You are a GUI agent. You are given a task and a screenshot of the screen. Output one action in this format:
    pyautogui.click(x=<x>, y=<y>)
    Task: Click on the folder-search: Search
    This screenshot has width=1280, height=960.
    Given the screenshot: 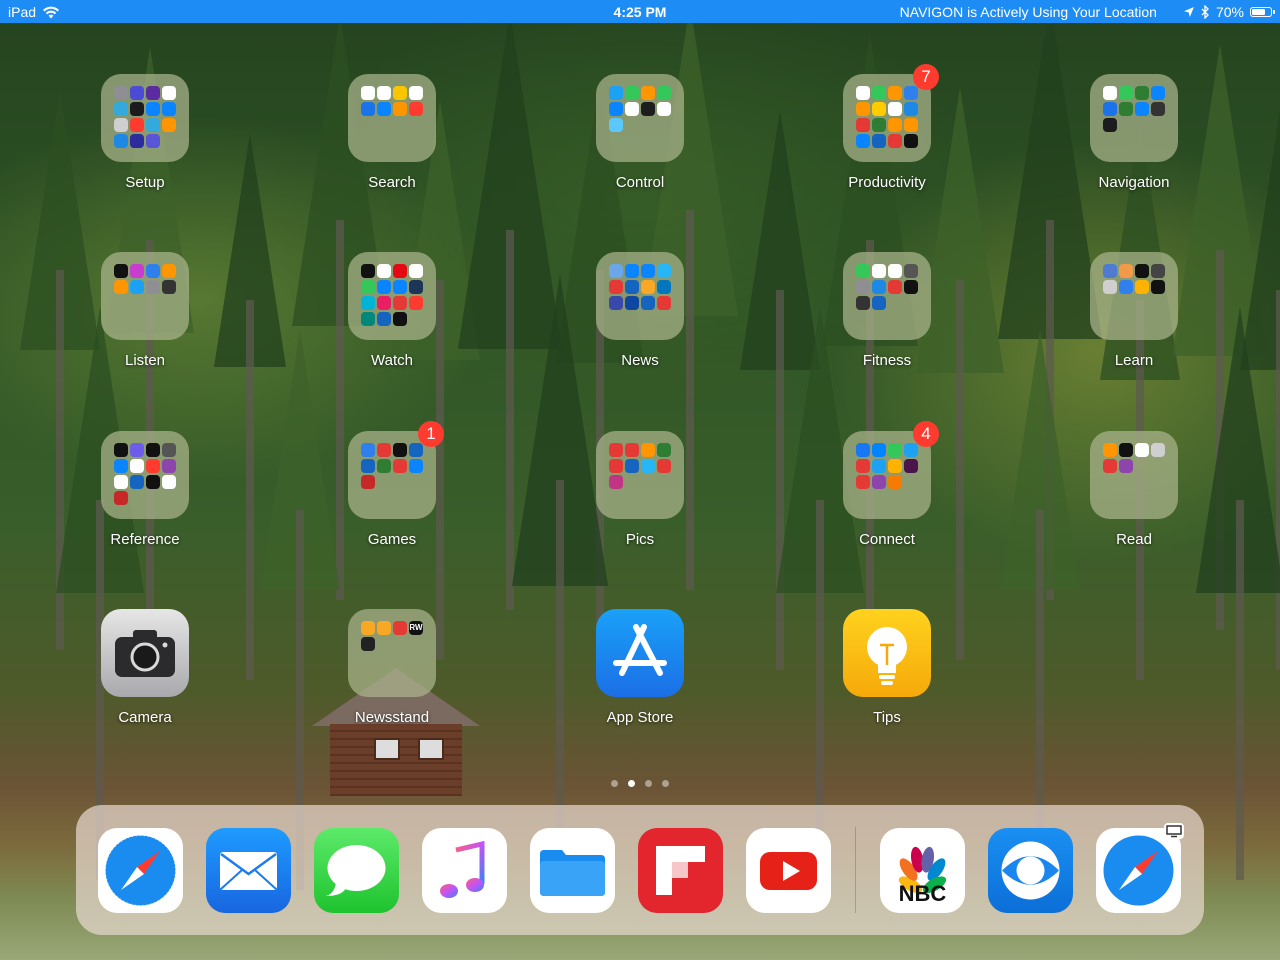 What is the action you would take?
    pyautogui.click(x=392, y=132)
    